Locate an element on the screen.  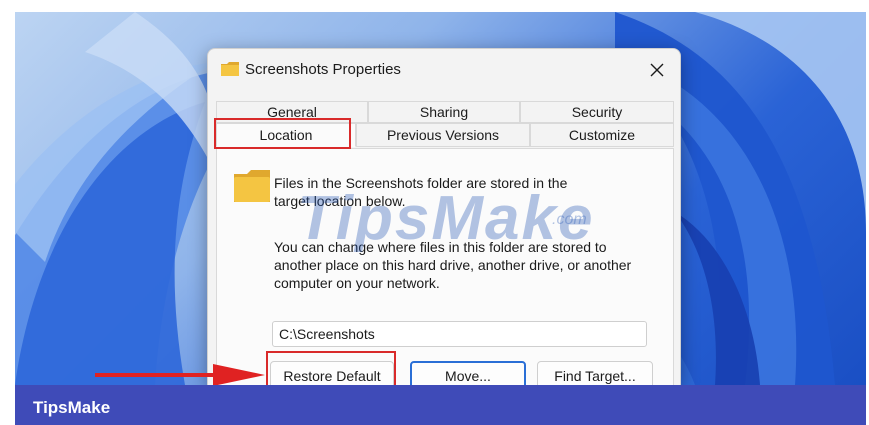
tab-security-label: Security is located at coordinates (597, 112).